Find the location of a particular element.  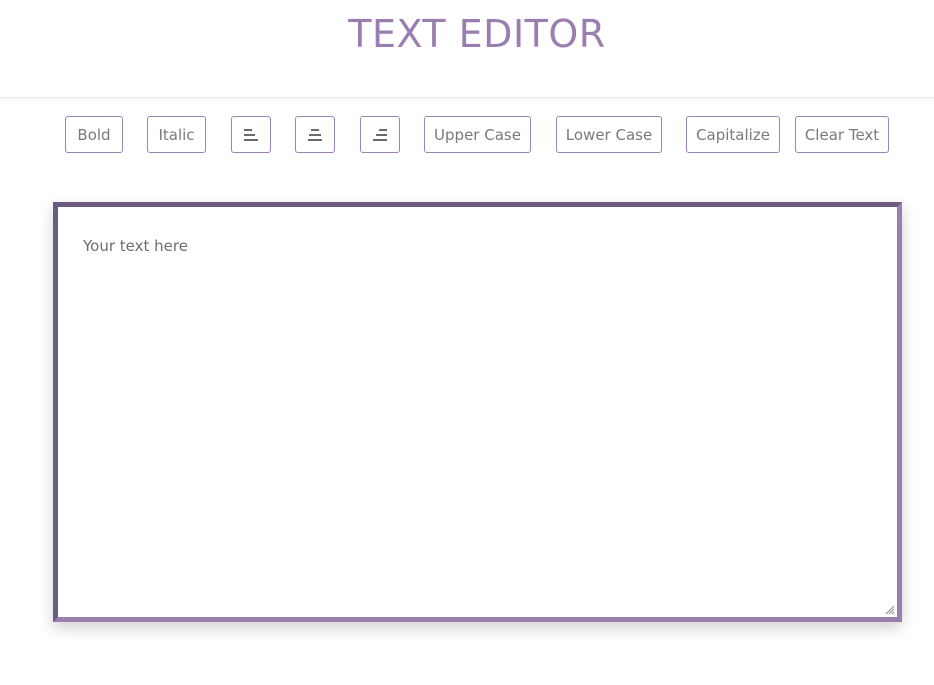

page-title: TEXT EDITOR is located at coordinates (477, 34).